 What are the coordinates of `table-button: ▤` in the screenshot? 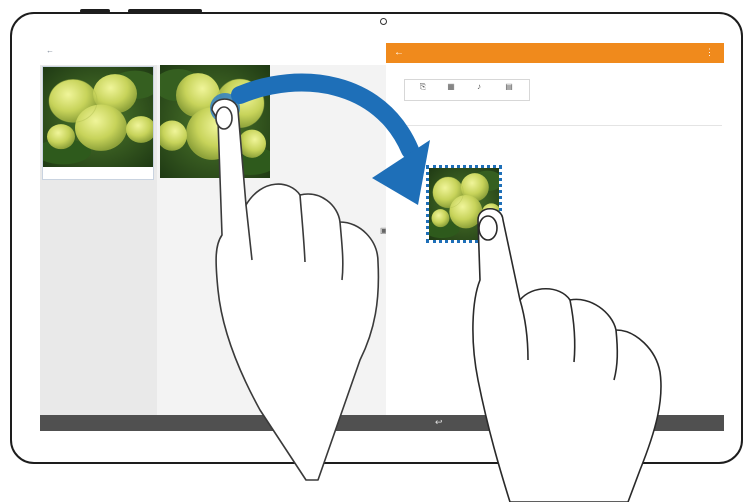 It's located at (509, 90).